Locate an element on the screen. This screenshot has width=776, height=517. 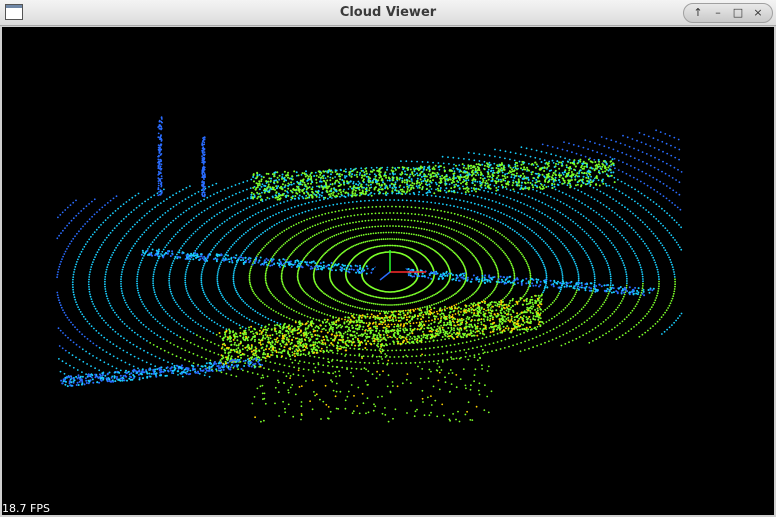
close-icon: × is located at coordinates (758, 13).